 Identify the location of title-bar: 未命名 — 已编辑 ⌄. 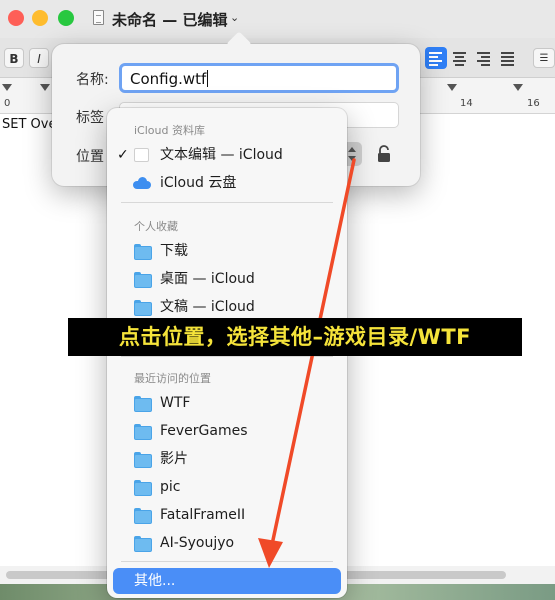
(277, 19).